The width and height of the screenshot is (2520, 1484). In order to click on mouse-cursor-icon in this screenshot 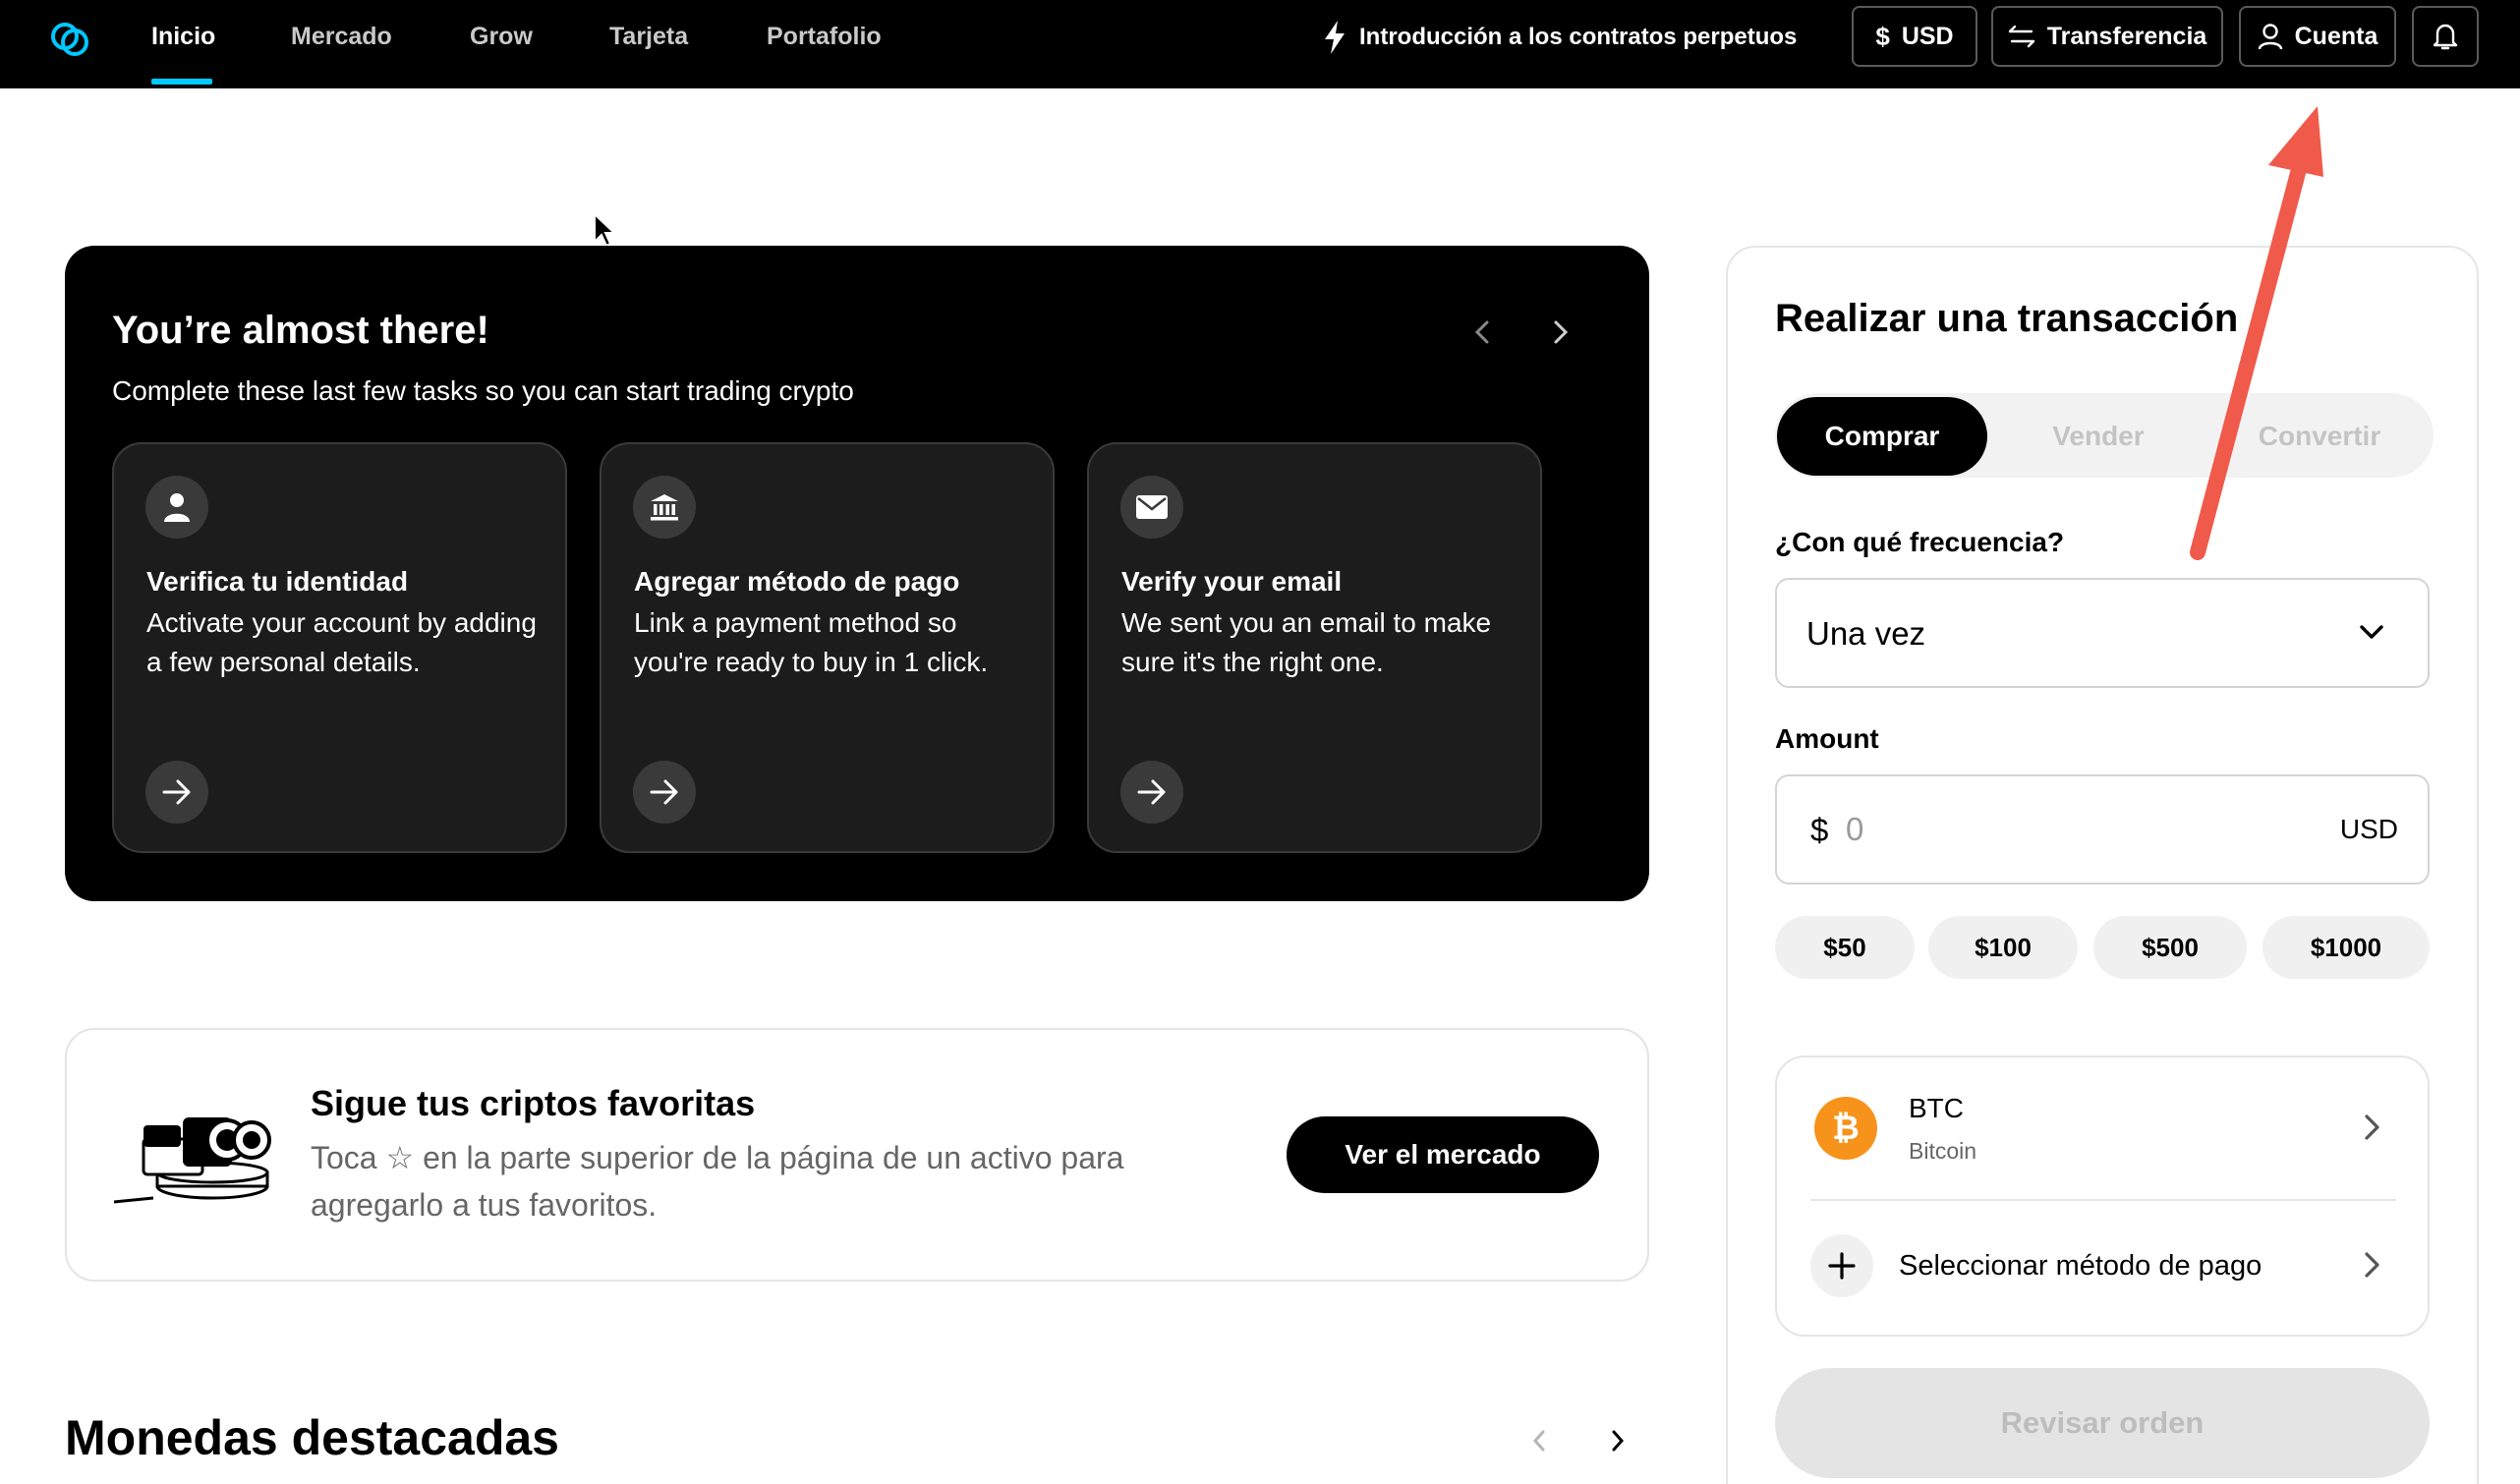, I will do `click(605, 230)`.